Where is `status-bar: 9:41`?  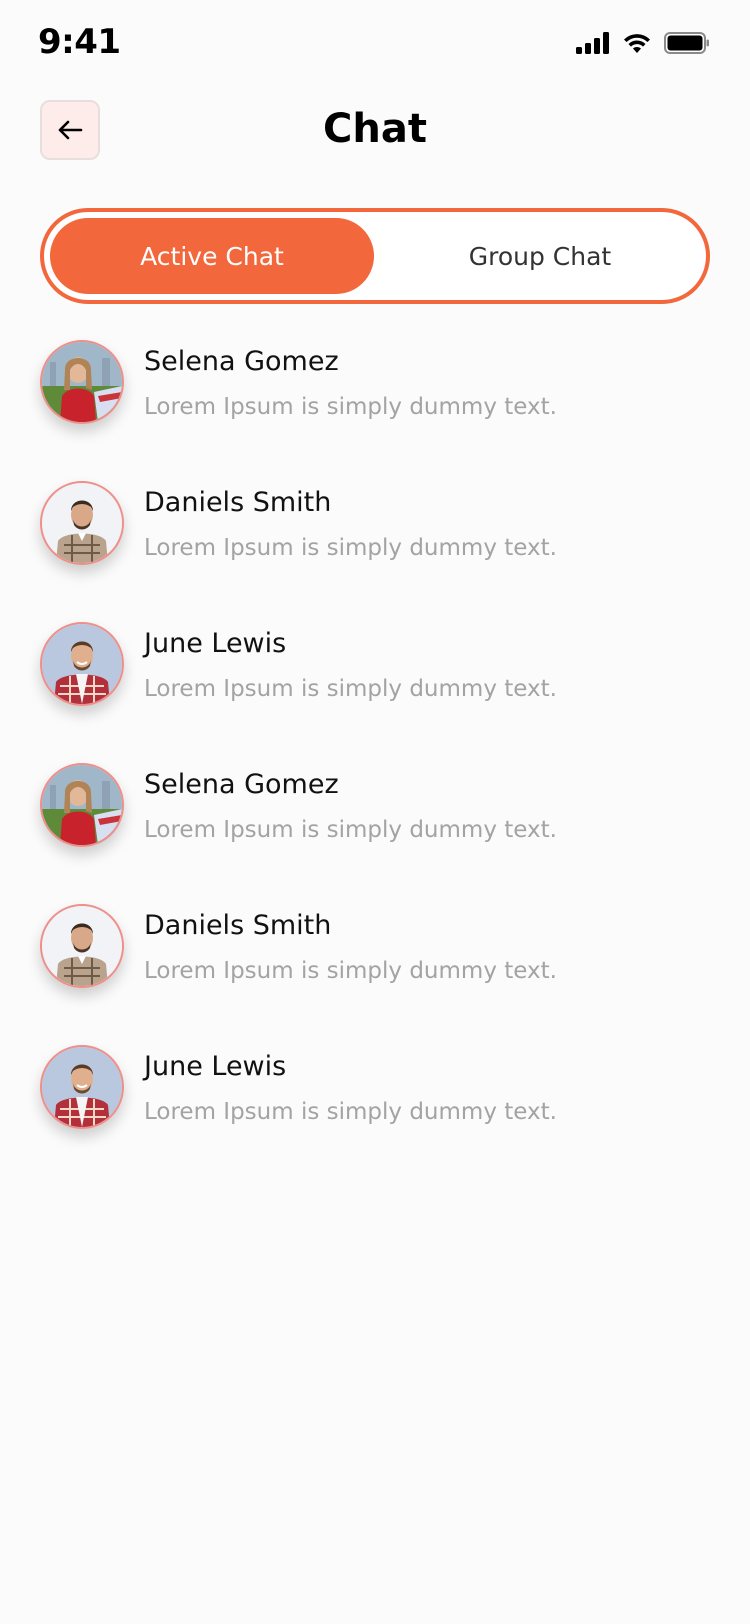
status-bar: 9:41 is located at coordinates (375, 45).